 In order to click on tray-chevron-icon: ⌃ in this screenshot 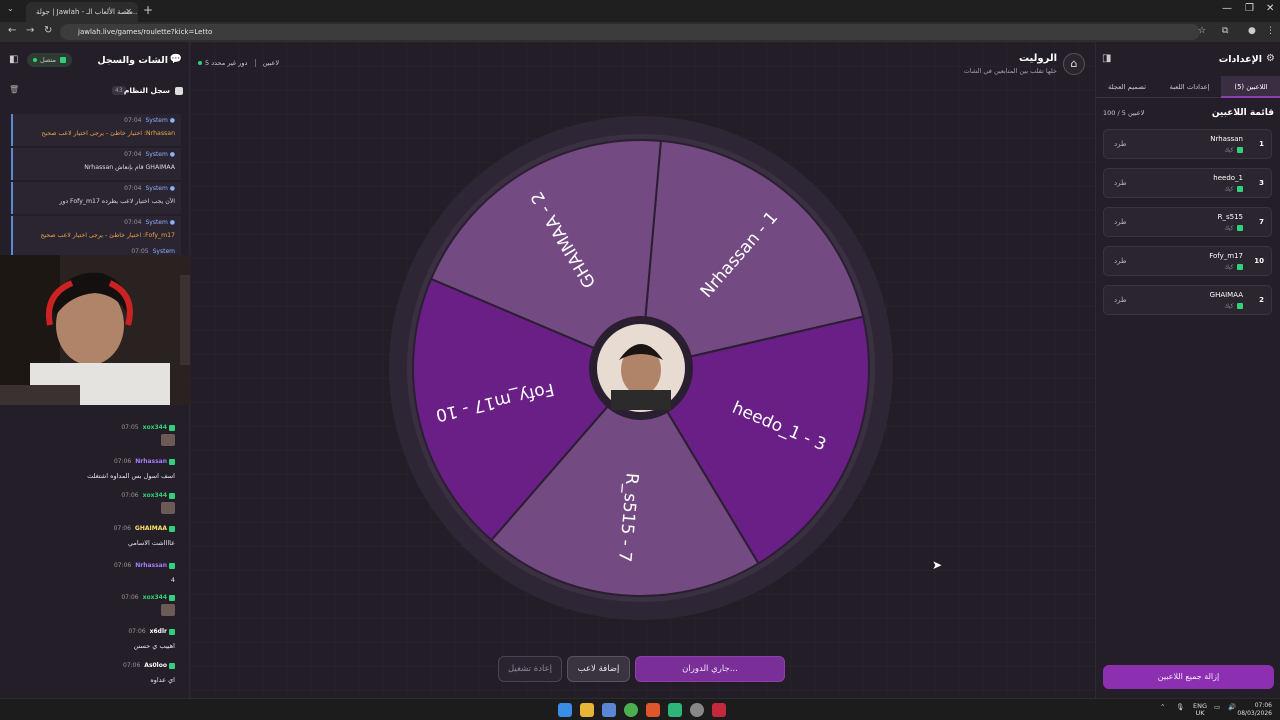, I will do `click(1162, 707)`.